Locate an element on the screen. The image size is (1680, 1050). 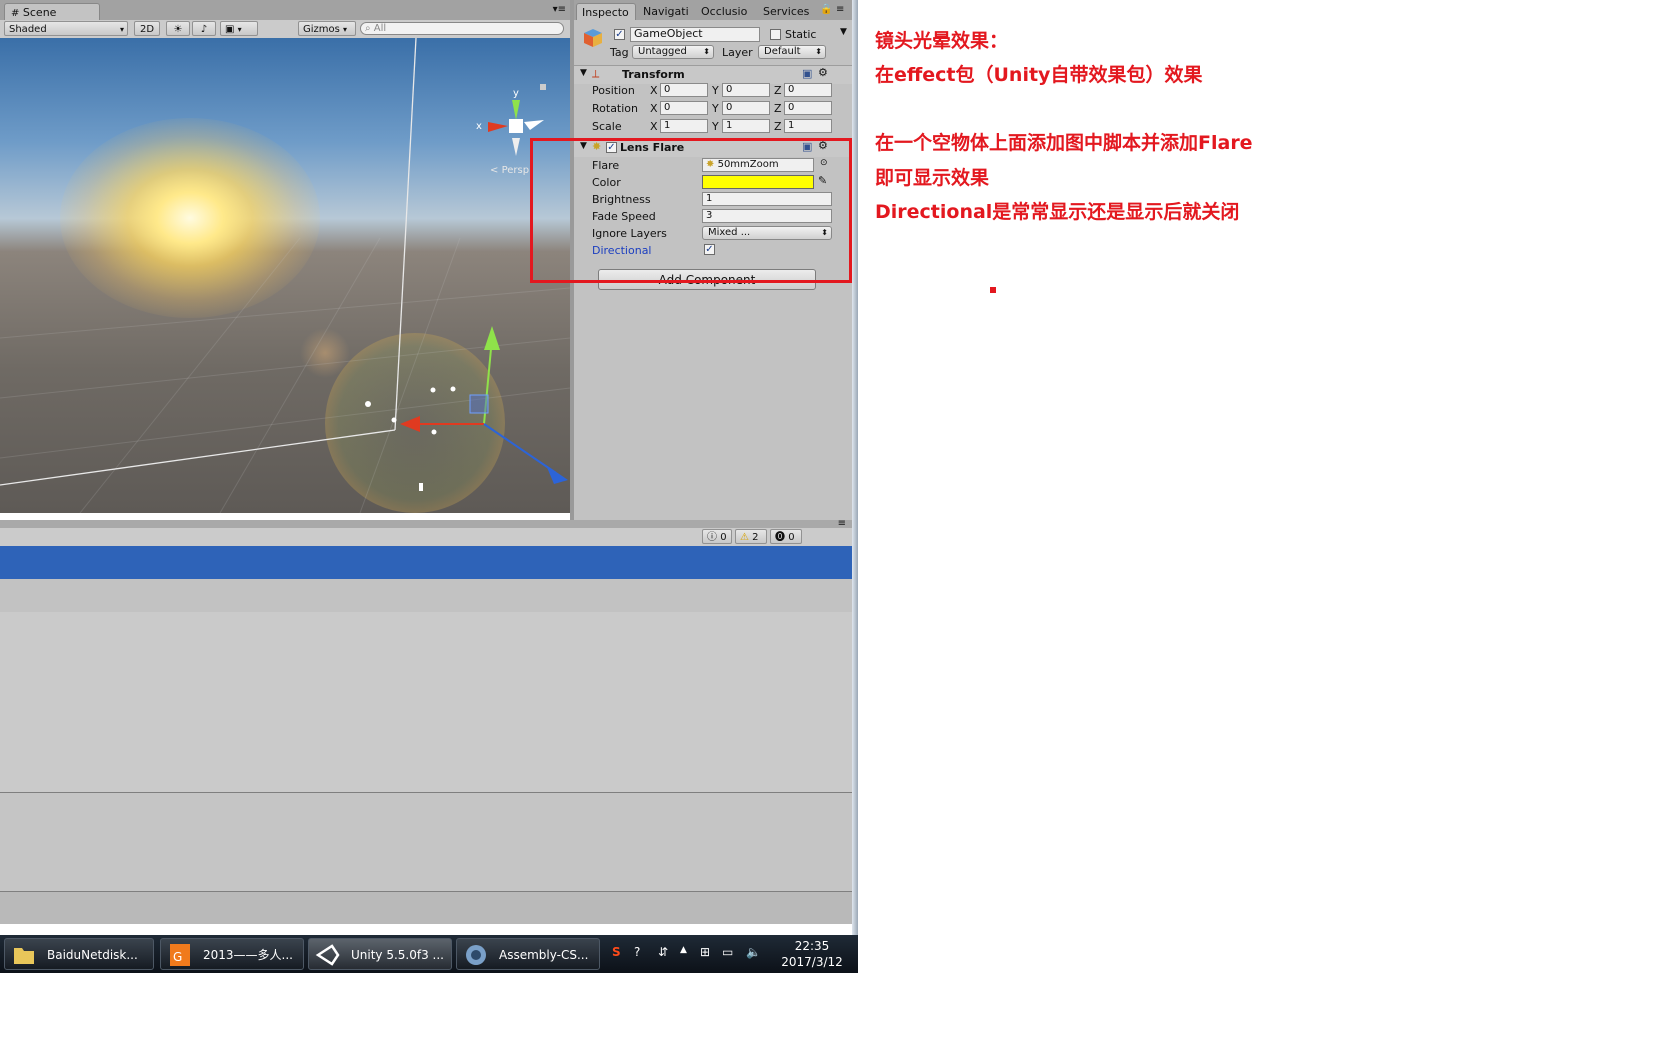
annotation-dot is located at coordinates (993, 290).